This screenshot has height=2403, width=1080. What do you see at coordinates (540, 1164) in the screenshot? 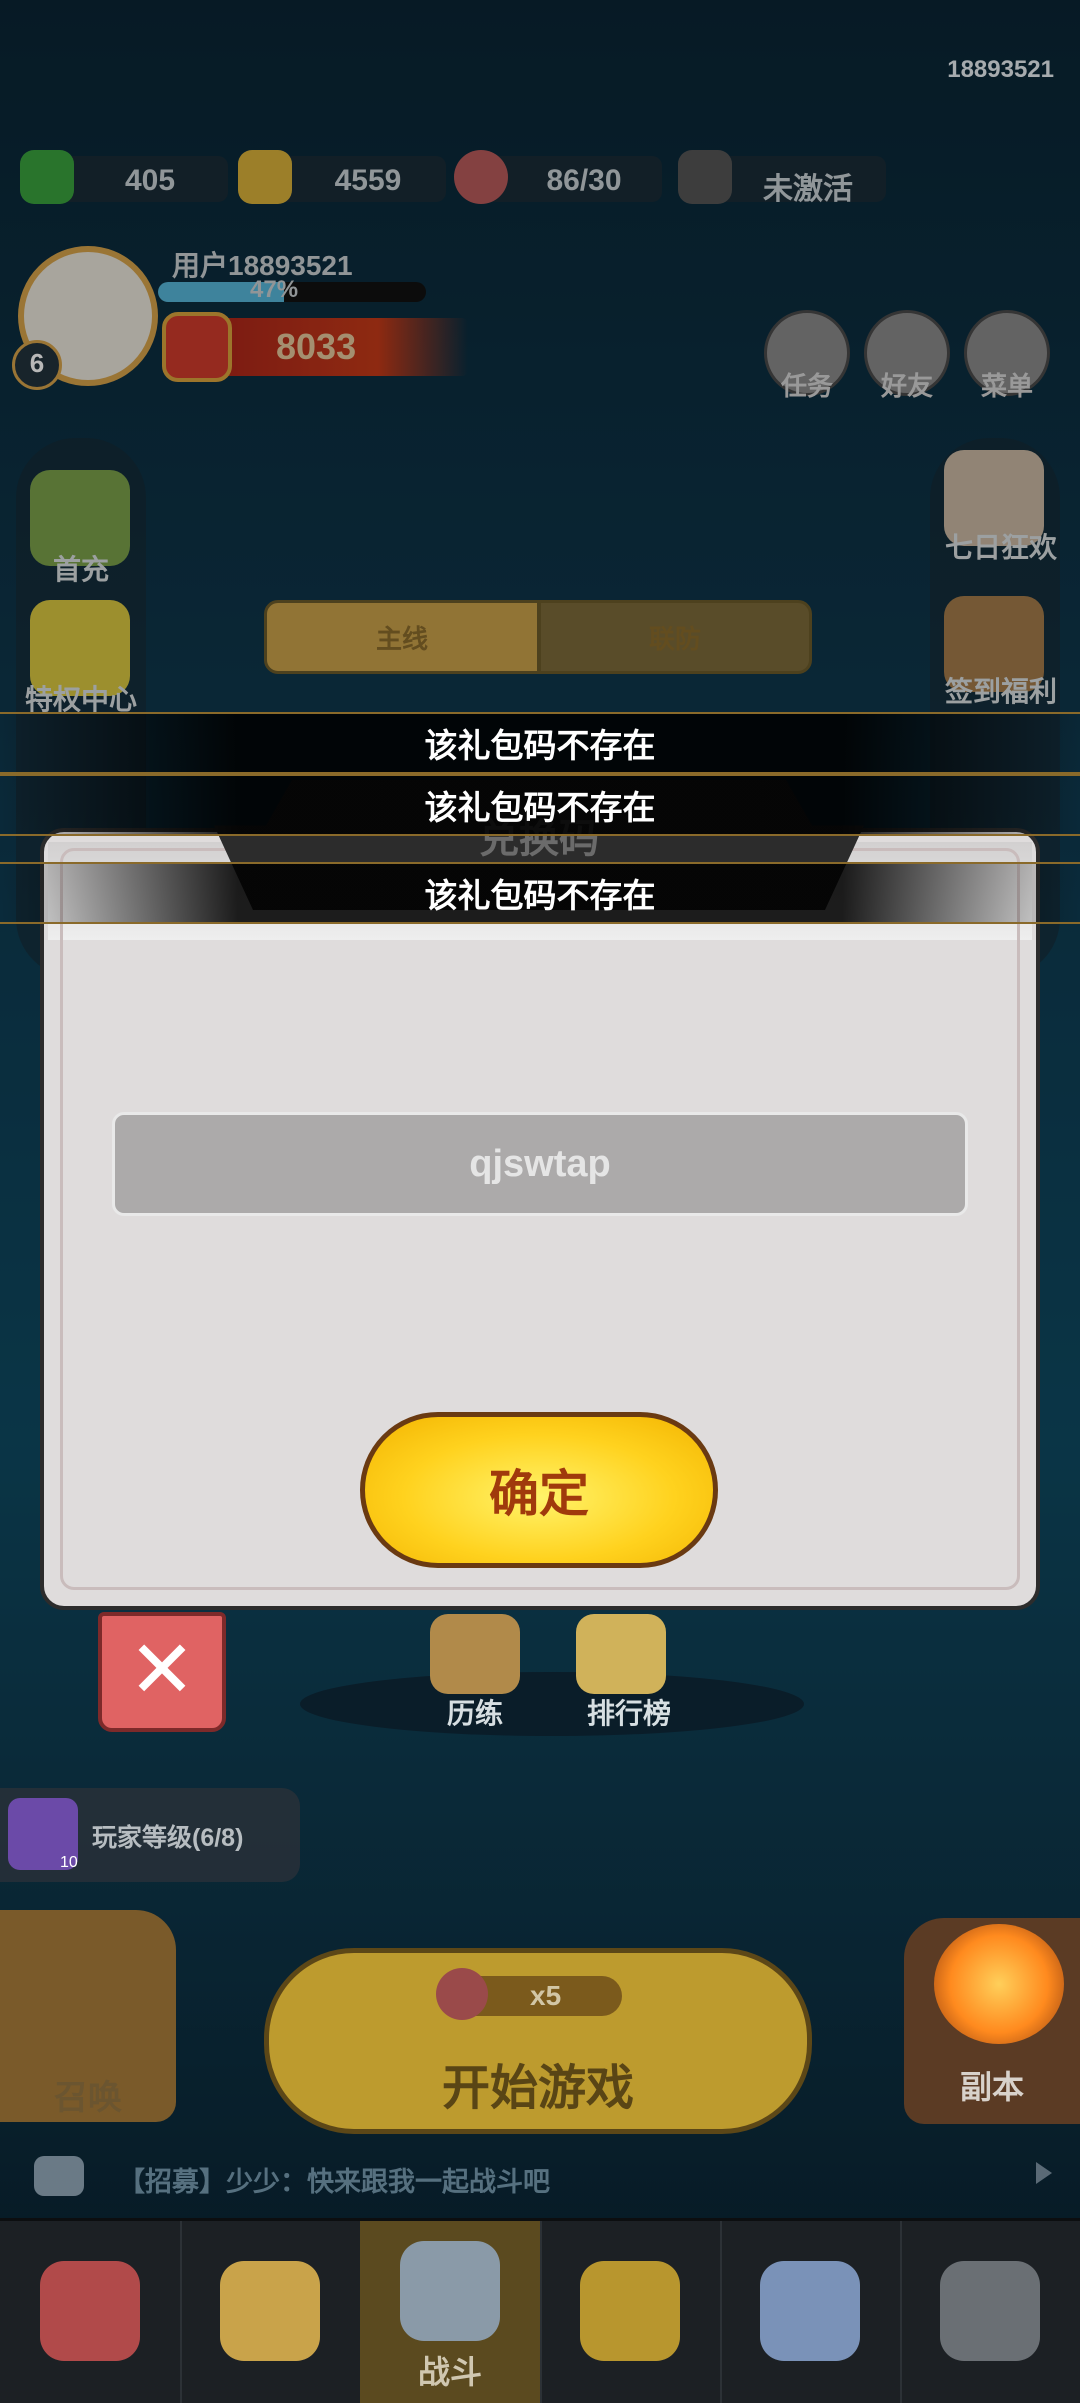
I see `redeem-code-input: qjswtap` at bounding box center [540, 1164].